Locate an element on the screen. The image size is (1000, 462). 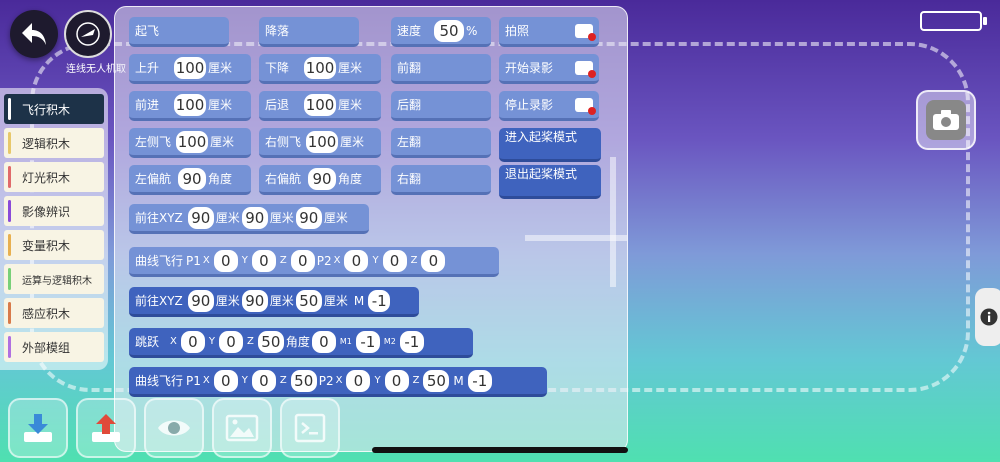
forward-block: 前进 100 厘米 is located at coordinates (190, 106).